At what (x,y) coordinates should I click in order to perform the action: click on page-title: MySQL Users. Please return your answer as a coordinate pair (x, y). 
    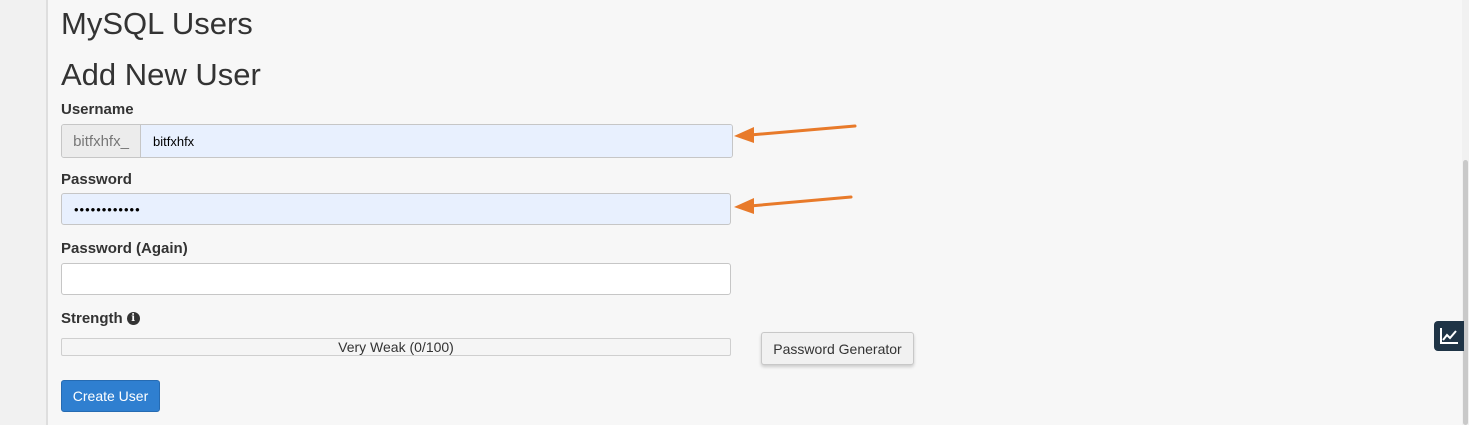
    Looking at the image, I should click on (157, 23).